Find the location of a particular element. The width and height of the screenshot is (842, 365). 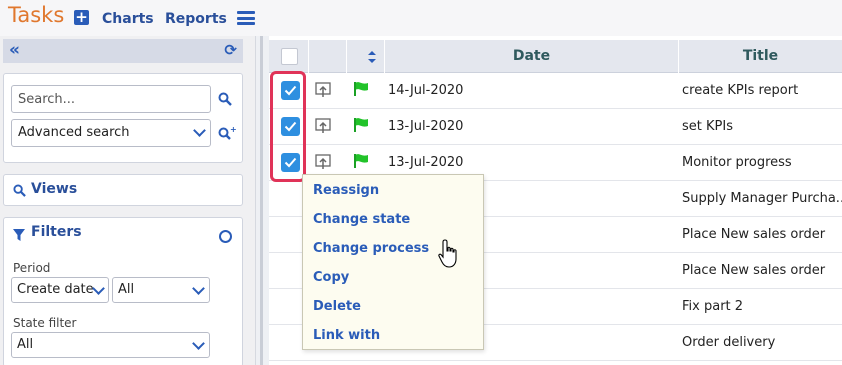

selection-highlight is located at coordinates (288, 126).